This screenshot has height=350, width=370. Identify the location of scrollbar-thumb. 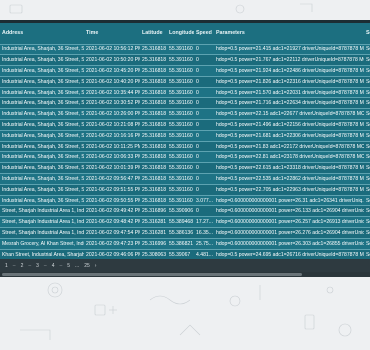
(152, 274).